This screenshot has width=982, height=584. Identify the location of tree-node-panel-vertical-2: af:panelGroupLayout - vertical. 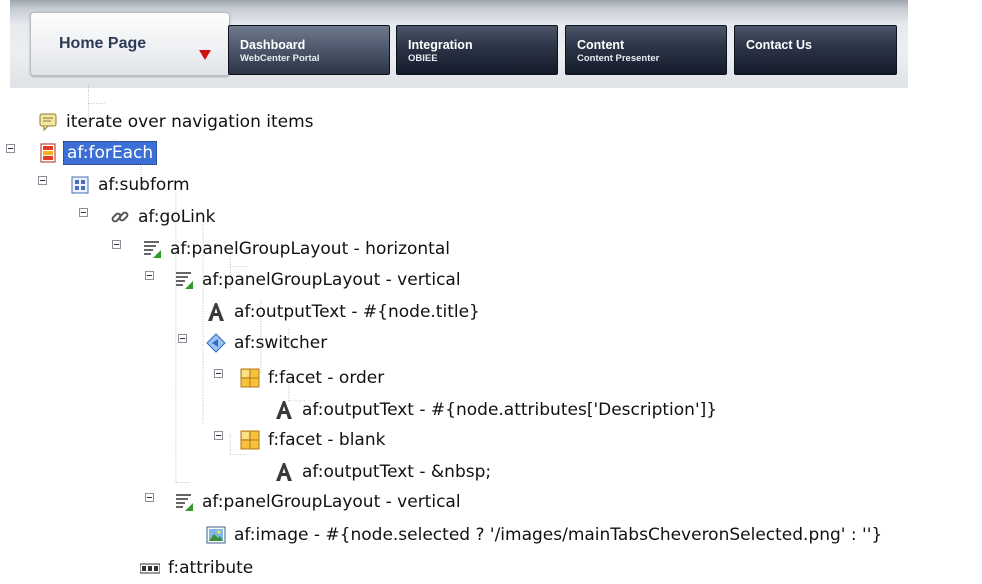
(317, 502).